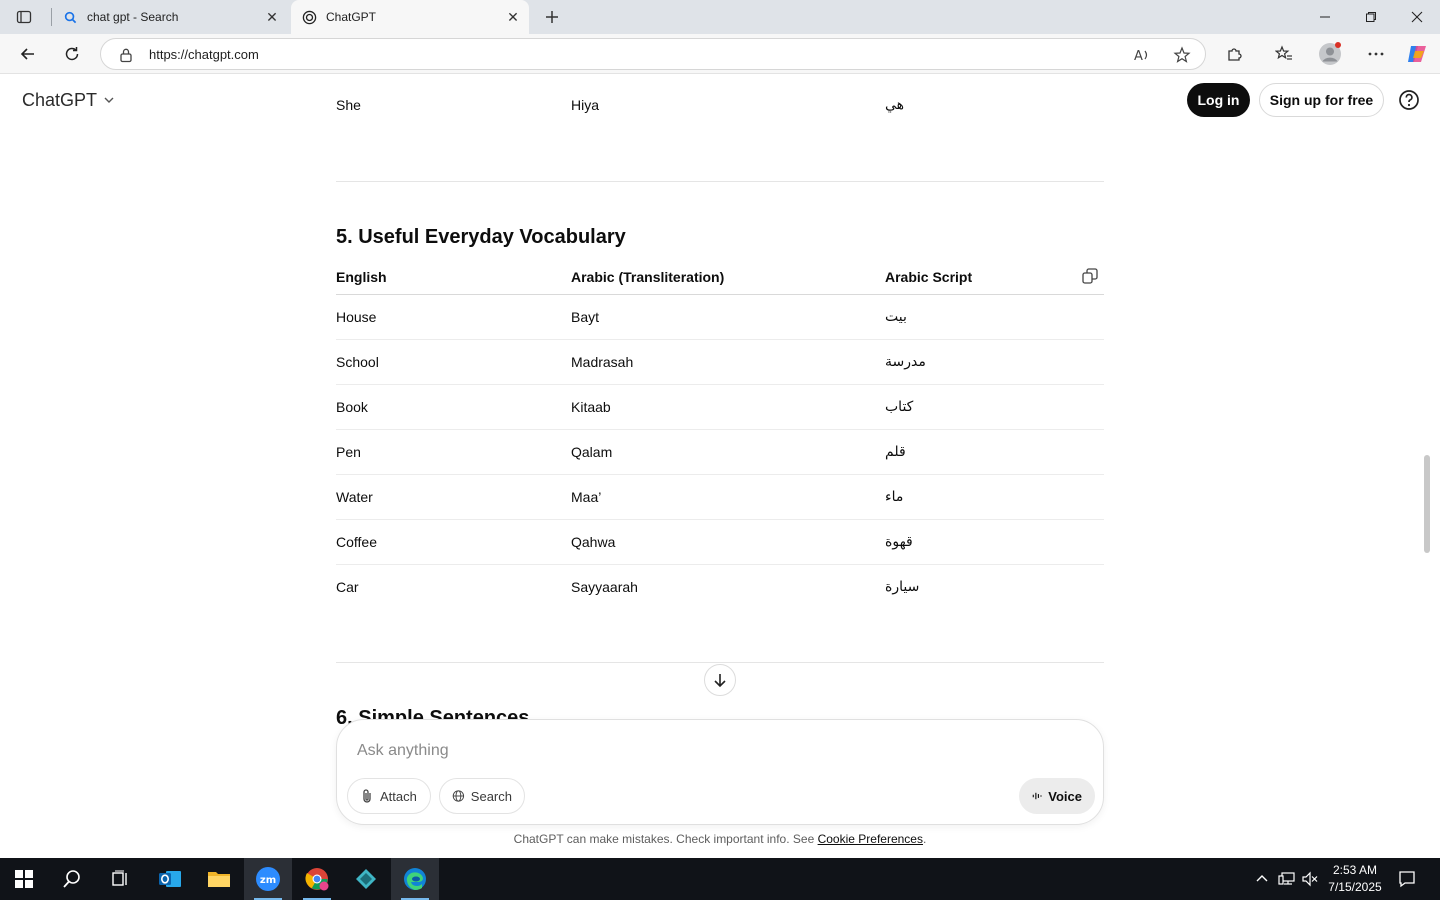 The height and width of the screenshot is (900, 1440). Describe the element at coordinates (403, 751) in the screenshot. I see `prompt-input: Ask anything` at that location.